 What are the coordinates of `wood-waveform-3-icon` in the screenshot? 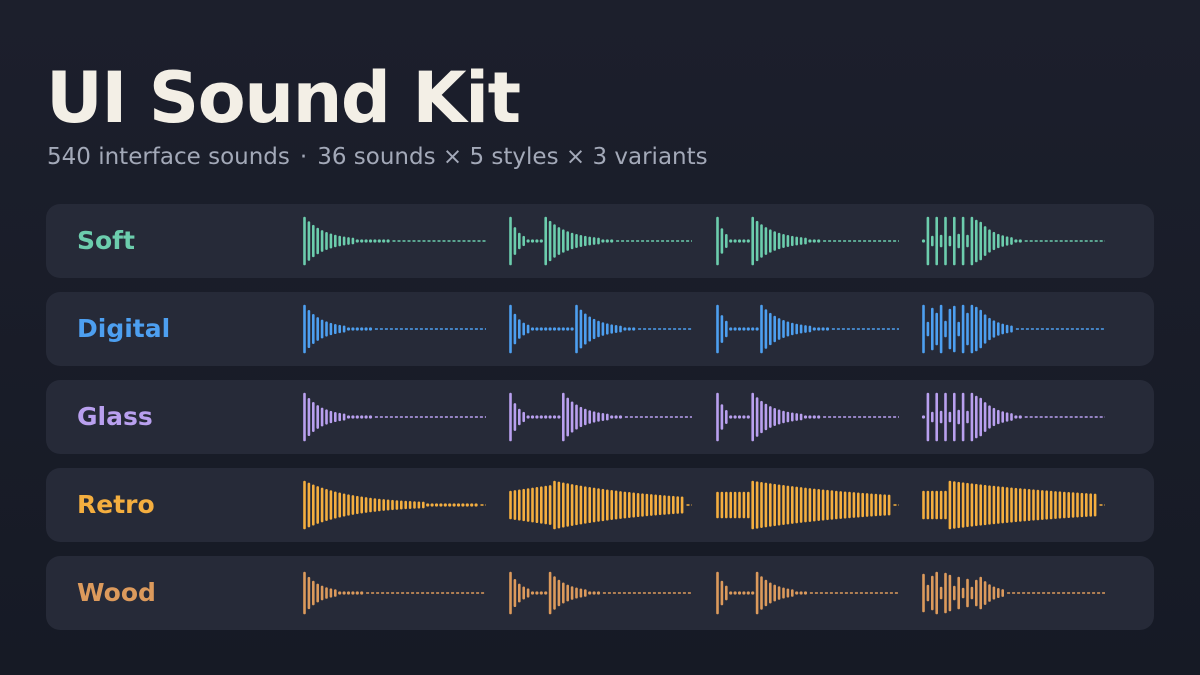 It's located at (808, 593).